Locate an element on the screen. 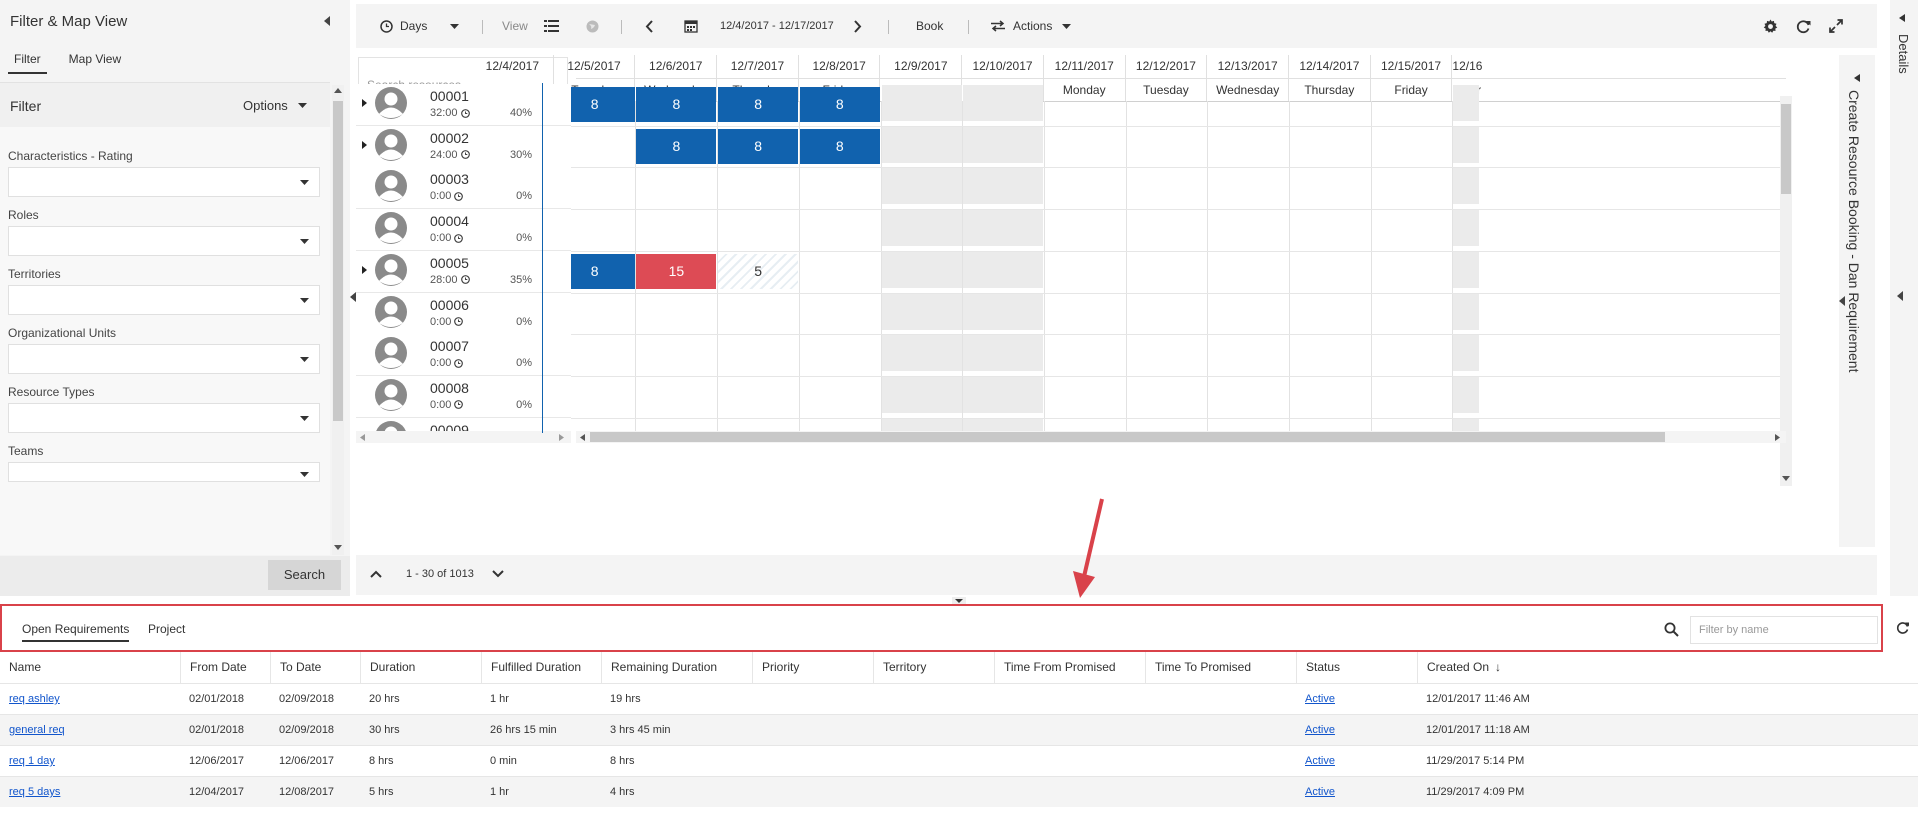 The width and height of the screenshot is (1918, 813). weekend-cell is located at coordinates (921, 103).